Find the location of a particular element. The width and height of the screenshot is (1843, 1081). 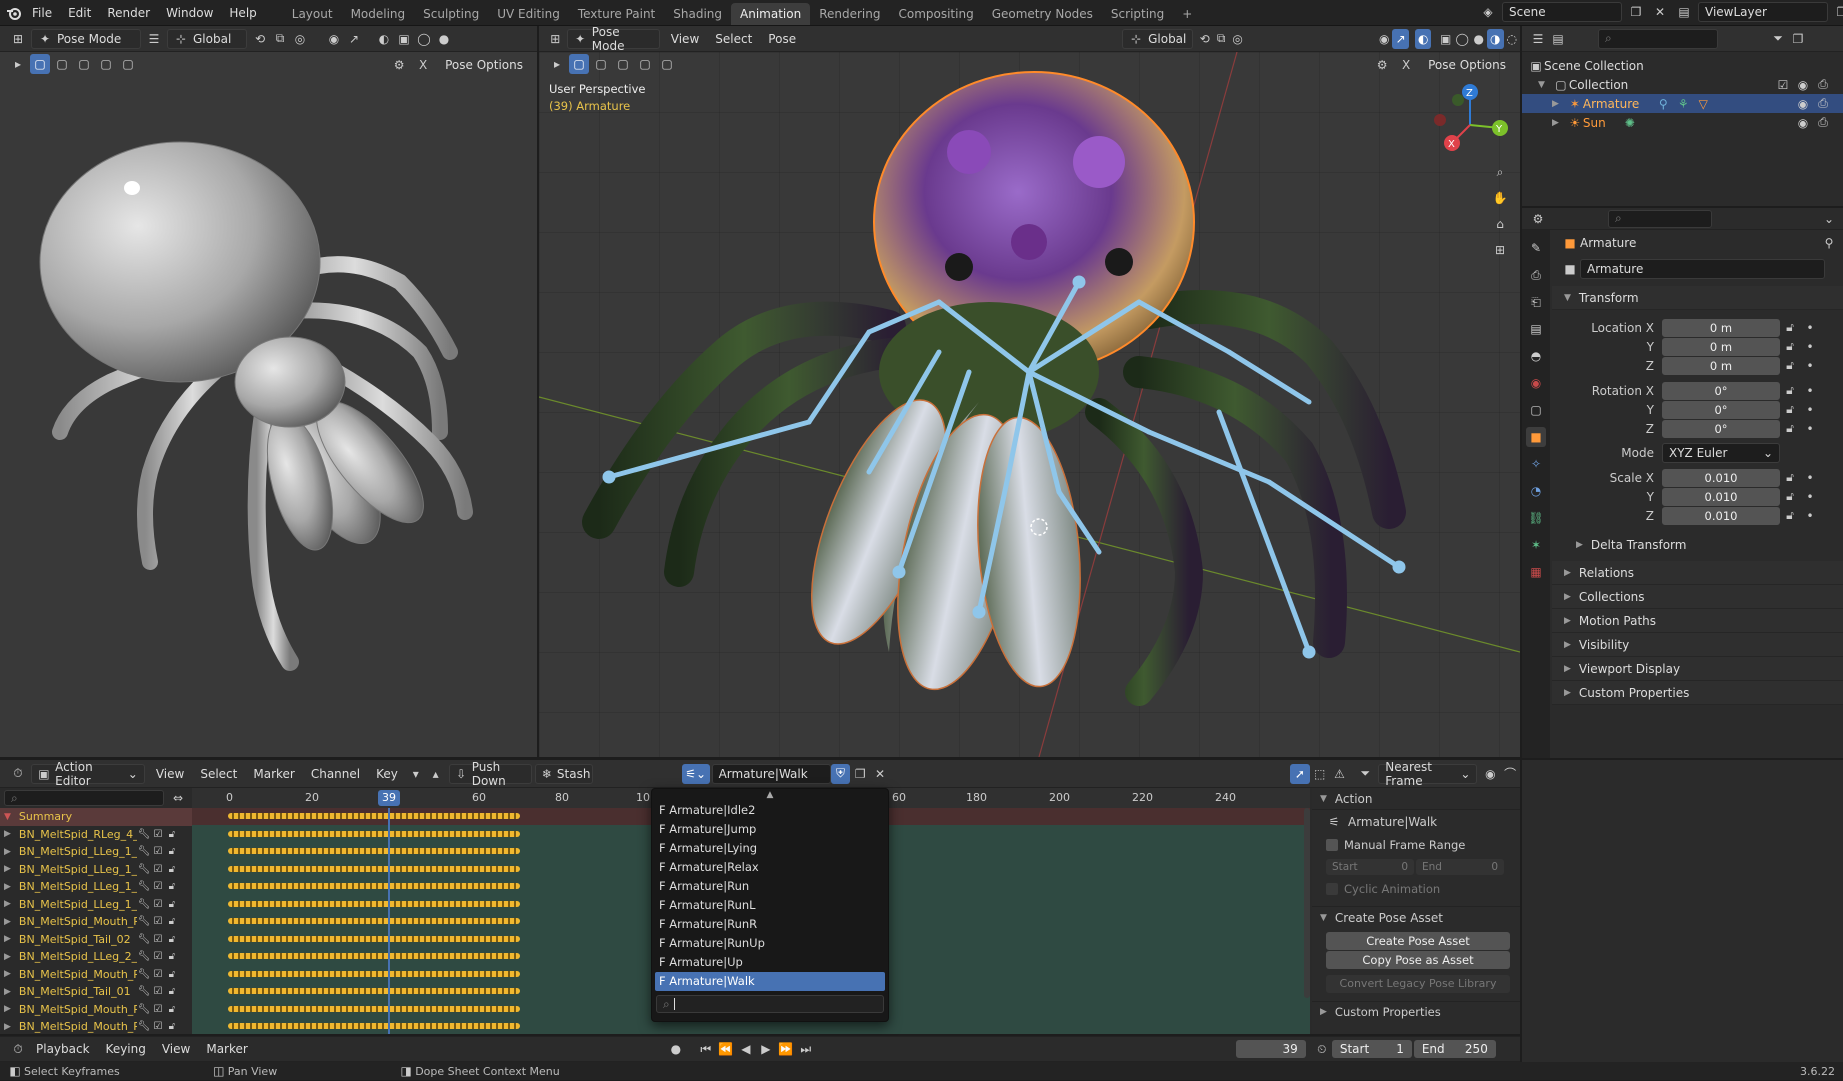

transform-section-header: ▼ Transform is located at coordinates (1697, 298).